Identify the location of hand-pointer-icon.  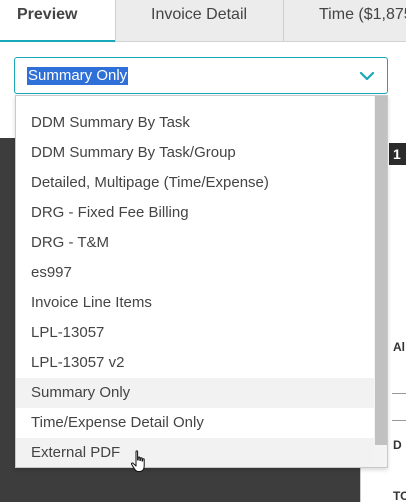
(137, 461).